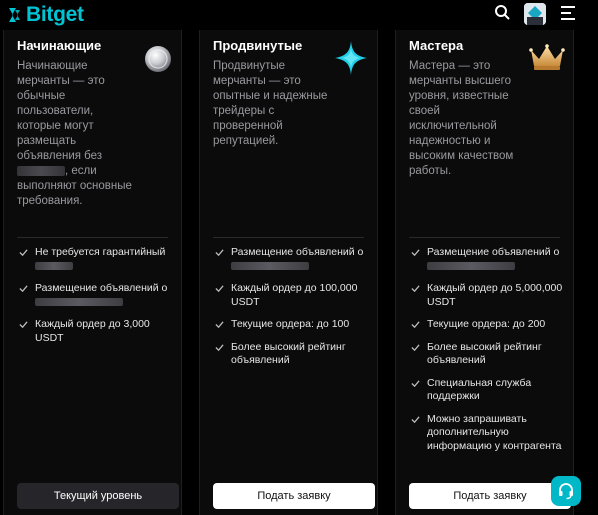 The height and width of the screenshot is (515, 598). I want to click on bitget-logo: Bitget, so click(45, 15).